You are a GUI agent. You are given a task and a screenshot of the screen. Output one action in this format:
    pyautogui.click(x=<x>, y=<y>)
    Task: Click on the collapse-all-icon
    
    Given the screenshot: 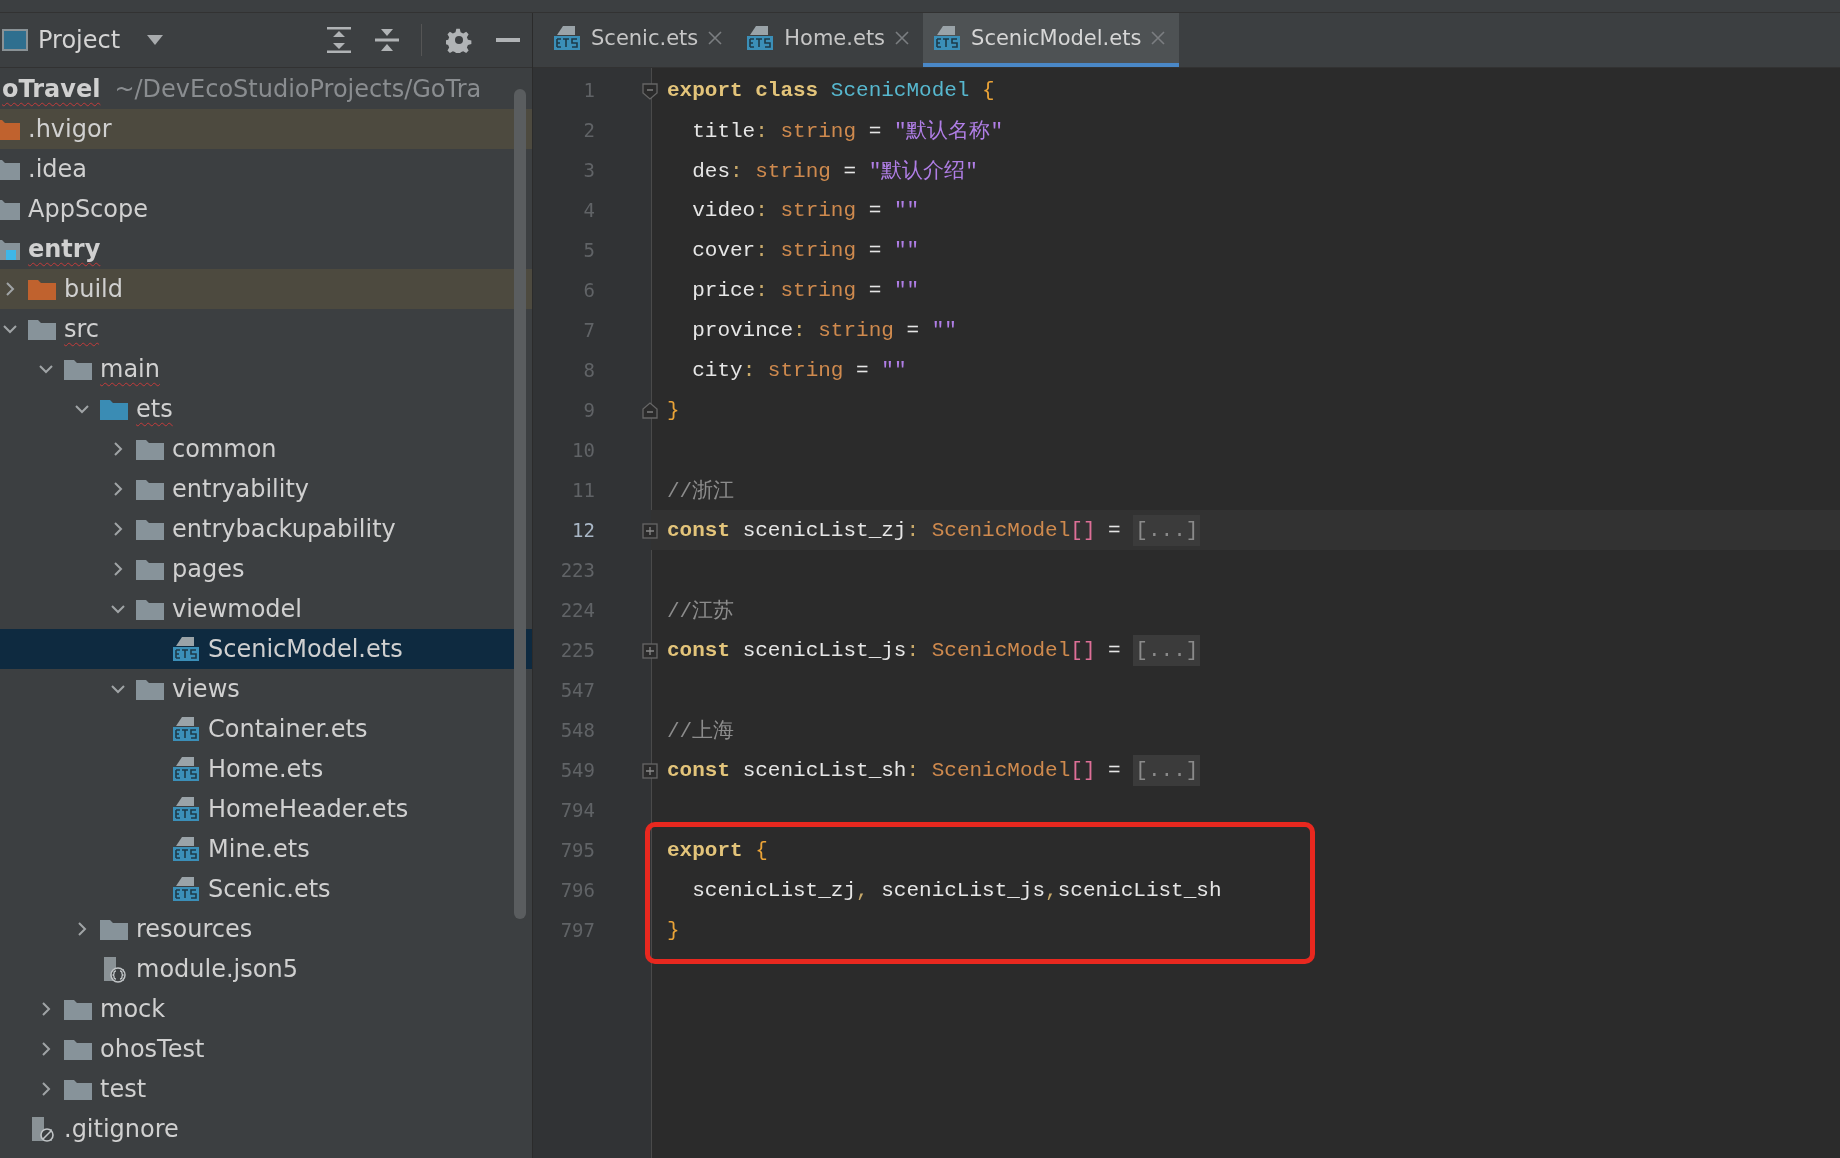 What is the action you would take?
    pyautogui.click(x=387, y=40)
    